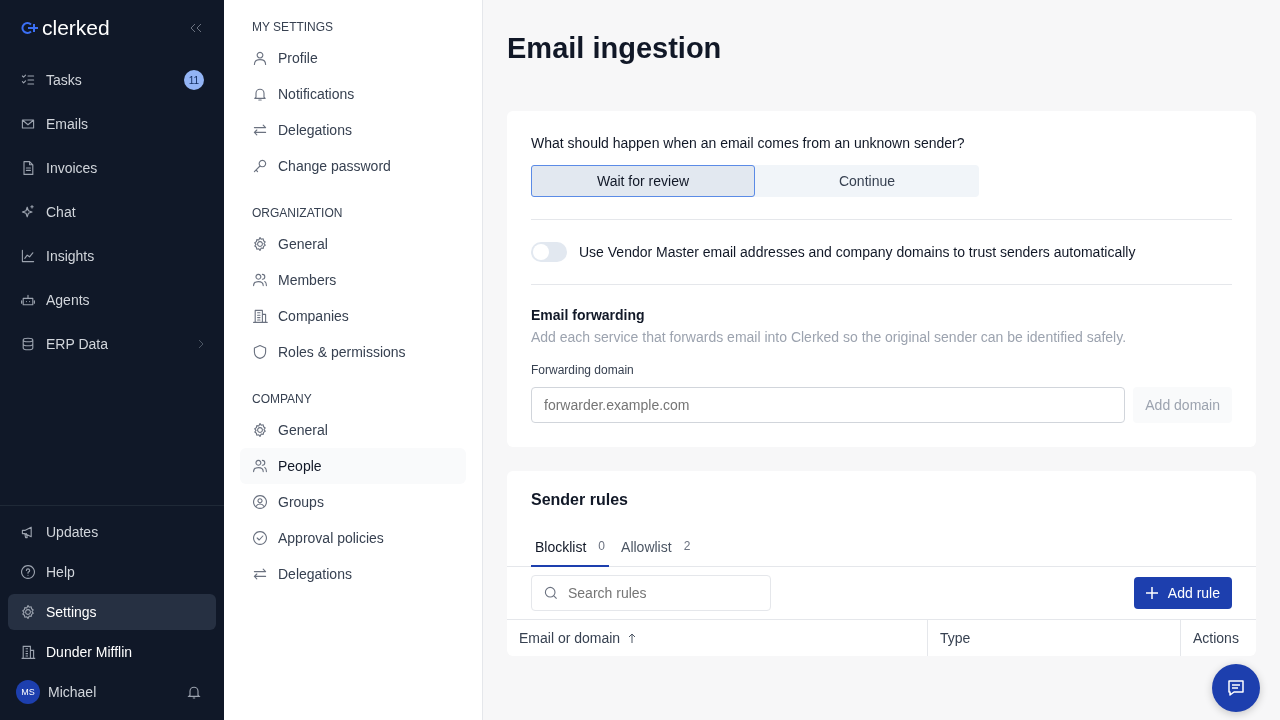 The width and height of the screenshot is (1280, 720). What do you see at coordinates (632, 638) in the screenshot?
I see `sort-arrow-icon` at bounding box center [632, 638].